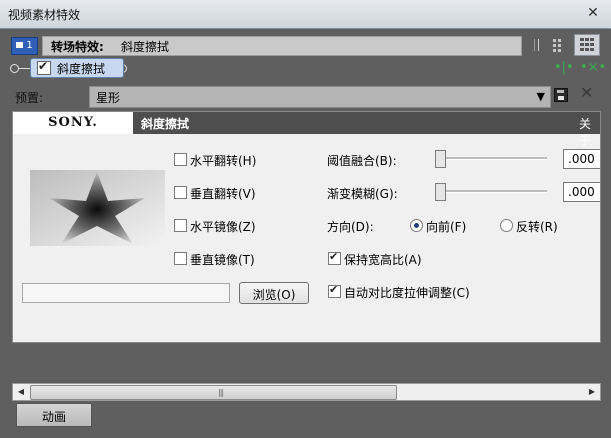 The image size is (611, 438). Describe the element at coordinates (362, 194) in the screenshot. I see `gradient-blur-label: 渐变模糊(G):` at that location.